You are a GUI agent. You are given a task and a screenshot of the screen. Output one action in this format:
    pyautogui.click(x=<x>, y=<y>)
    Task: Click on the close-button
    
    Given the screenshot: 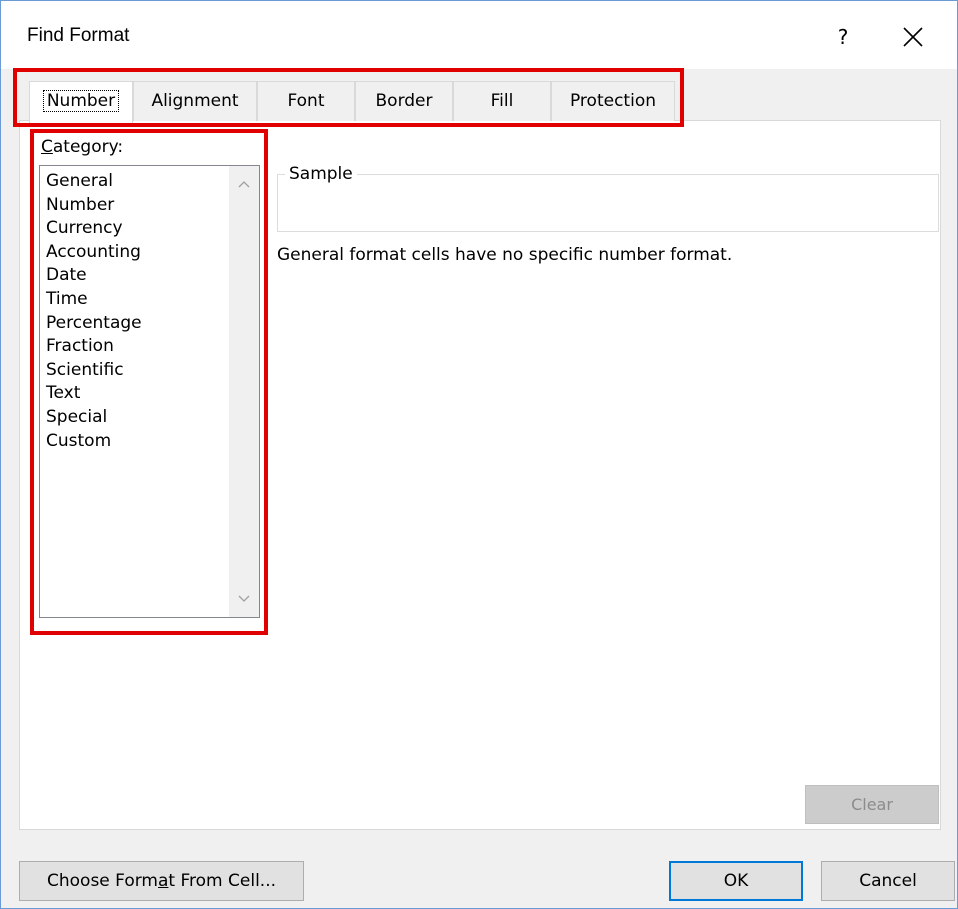 What is the action you would take?
    pyautogui.click(x=913, y=37)
    